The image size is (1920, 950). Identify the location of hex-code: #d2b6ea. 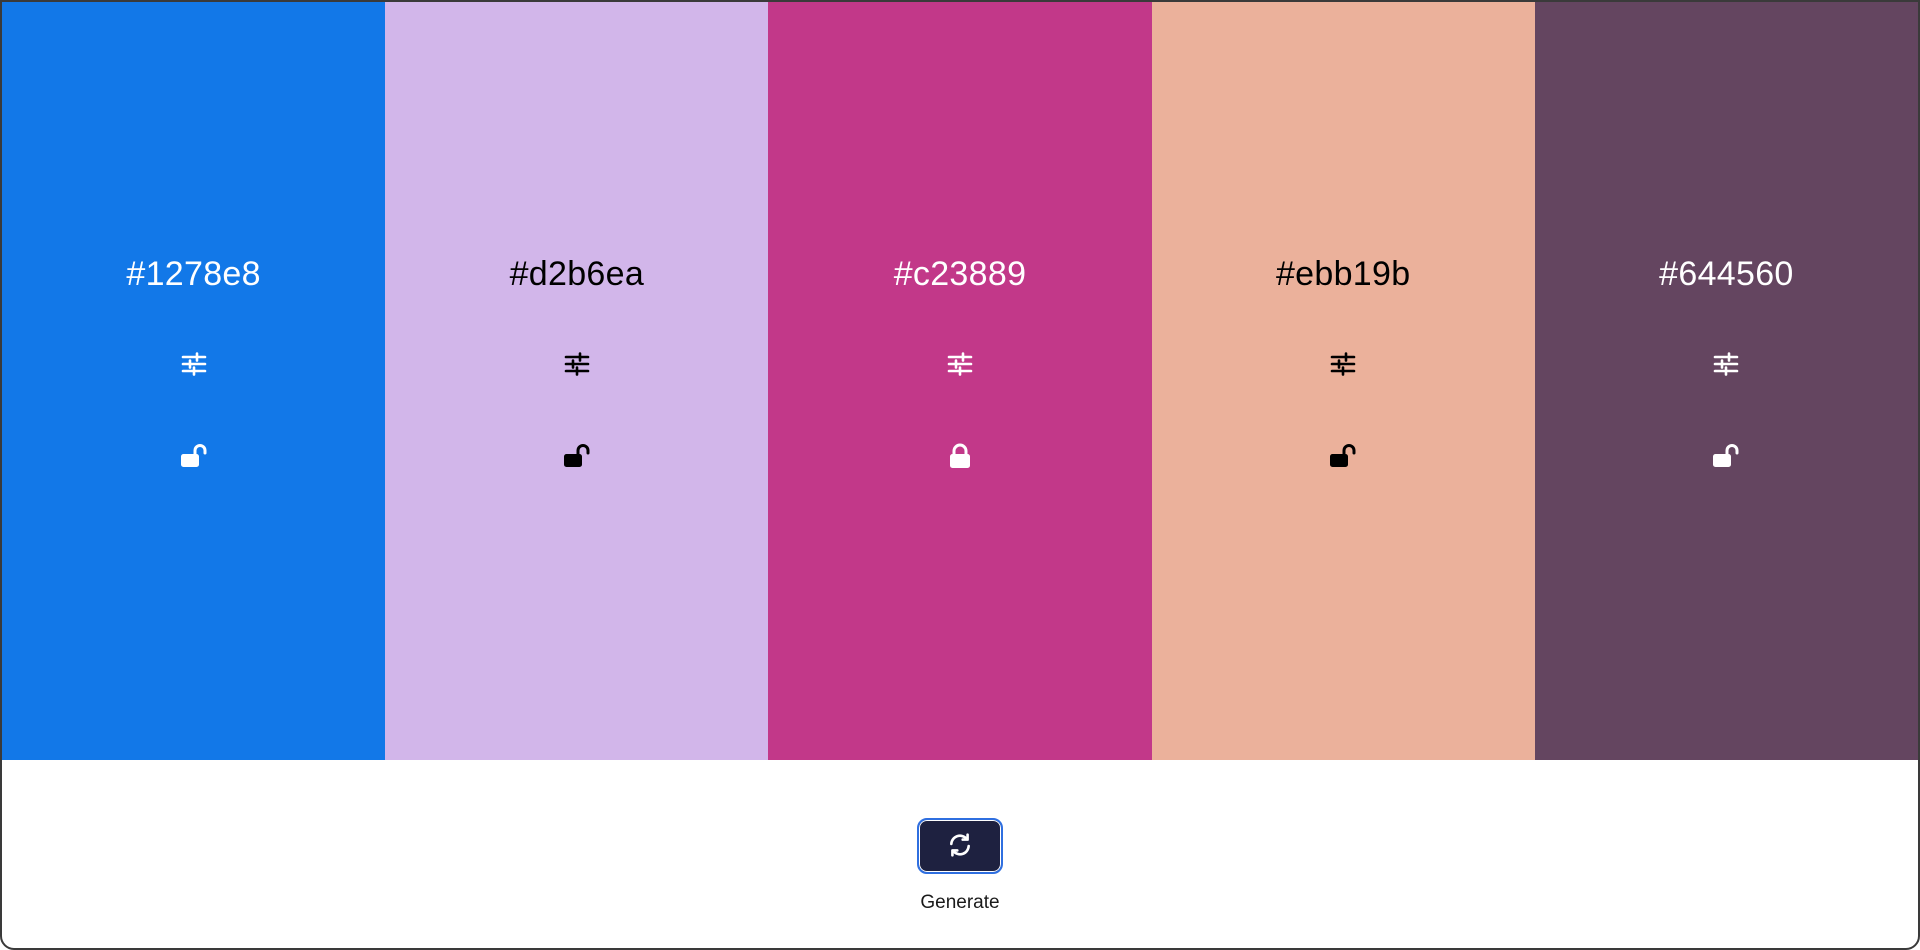
(577, 274).